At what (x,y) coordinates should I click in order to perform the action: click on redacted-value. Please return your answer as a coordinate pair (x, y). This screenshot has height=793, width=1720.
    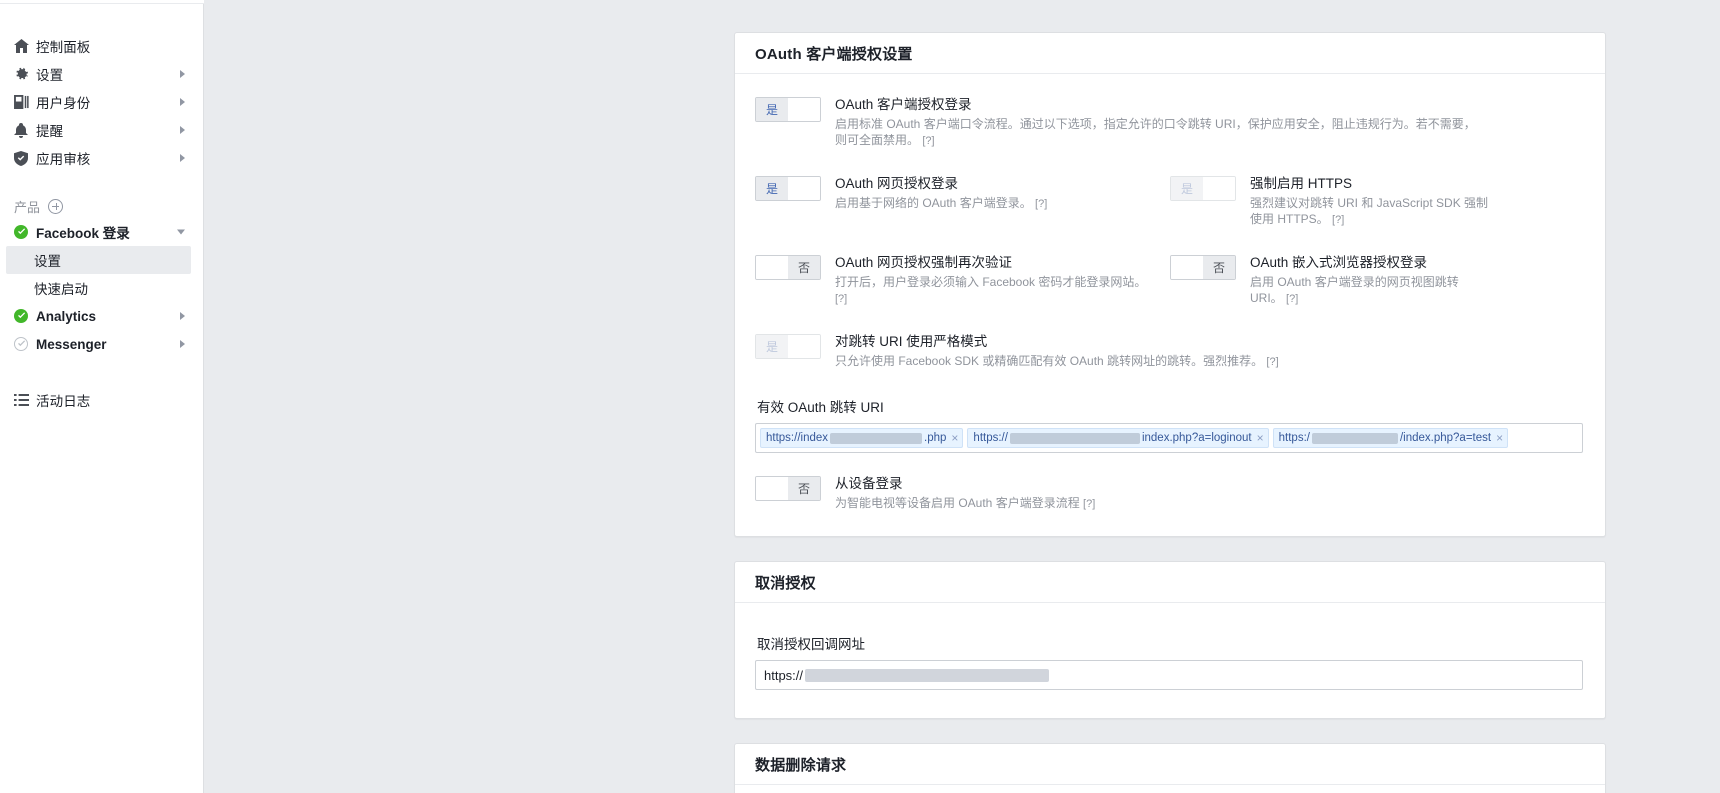
    Looking at the image, I should click on (927, 675).